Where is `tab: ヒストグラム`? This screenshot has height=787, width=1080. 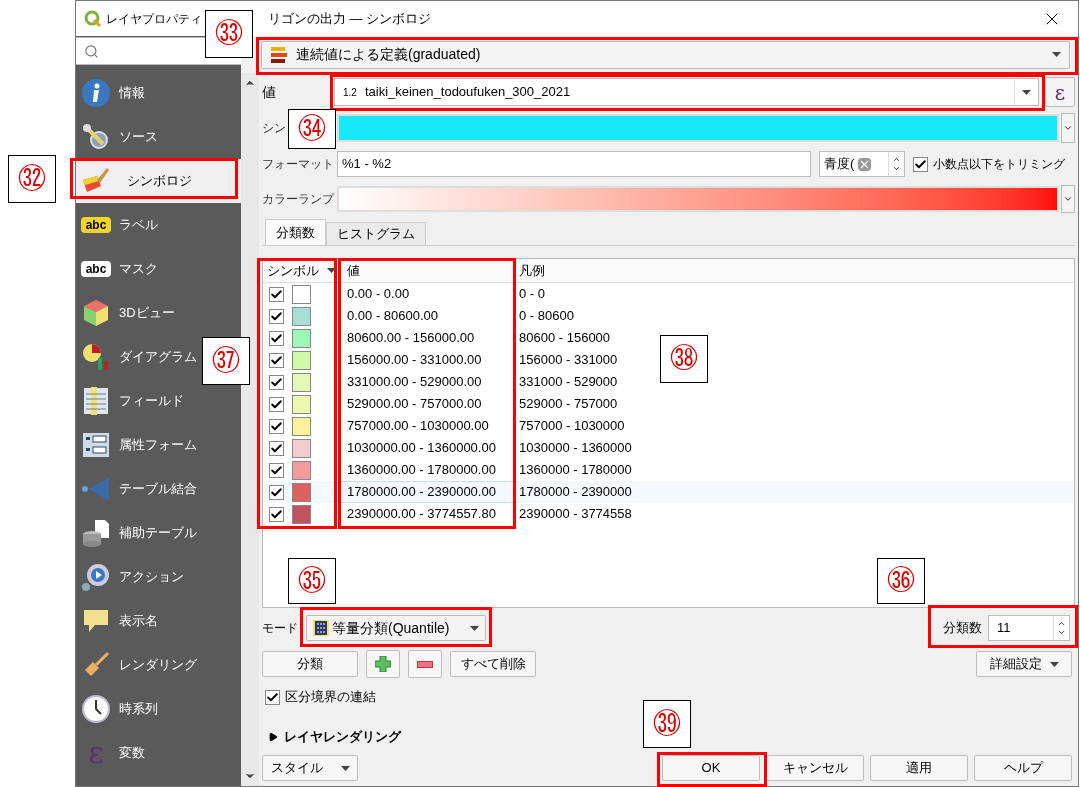
tab: ヒストグラム is located at coordinates (376, 233).